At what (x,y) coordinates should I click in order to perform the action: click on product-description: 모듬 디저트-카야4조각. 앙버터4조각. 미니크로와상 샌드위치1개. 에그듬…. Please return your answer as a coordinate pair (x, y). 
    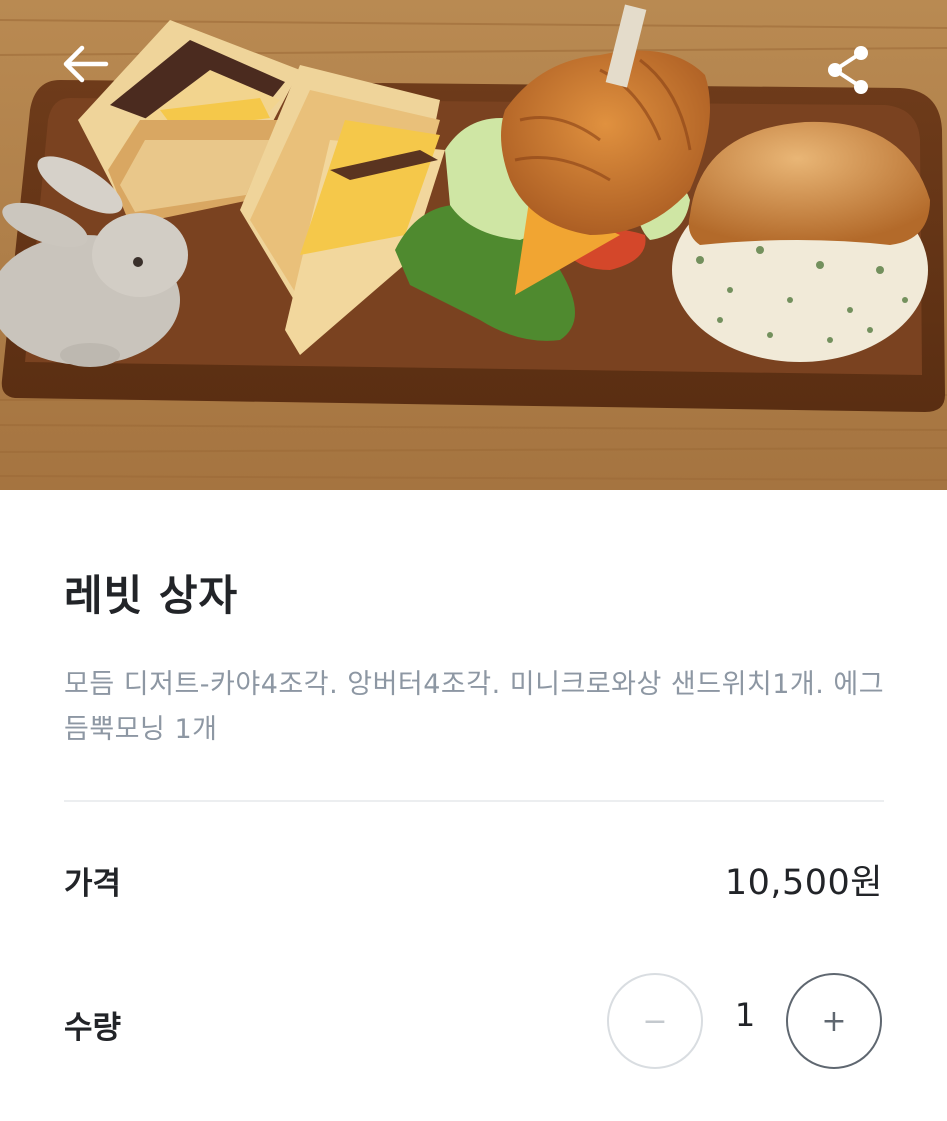
    Looking at the image, I should click on (474, 707).